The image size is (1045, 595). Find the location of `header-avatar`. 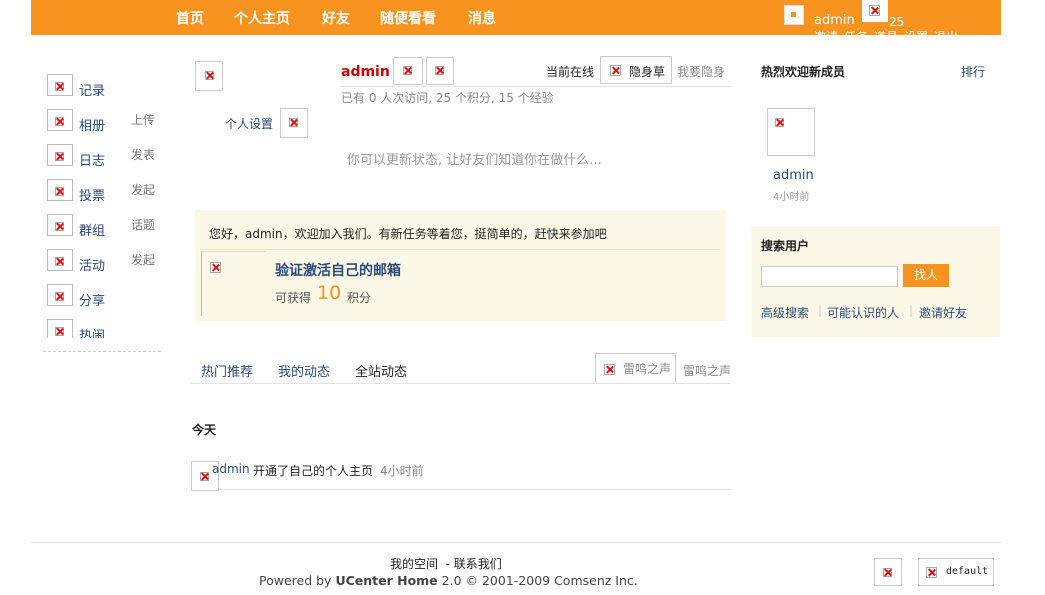

header-avatar is located at coordinates (794, 15).